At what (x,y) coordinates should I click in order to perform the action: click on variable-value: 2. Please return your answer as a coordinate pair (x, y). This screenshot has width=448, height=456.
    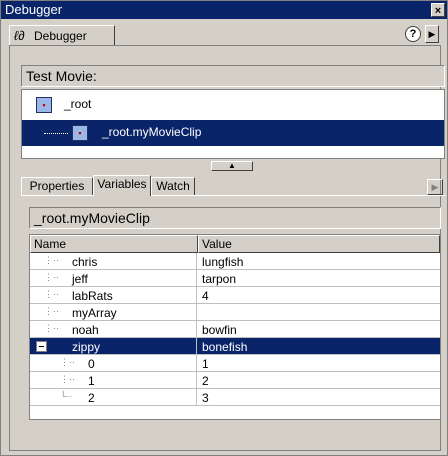
    Looking at the image, I should click on (205, 381).